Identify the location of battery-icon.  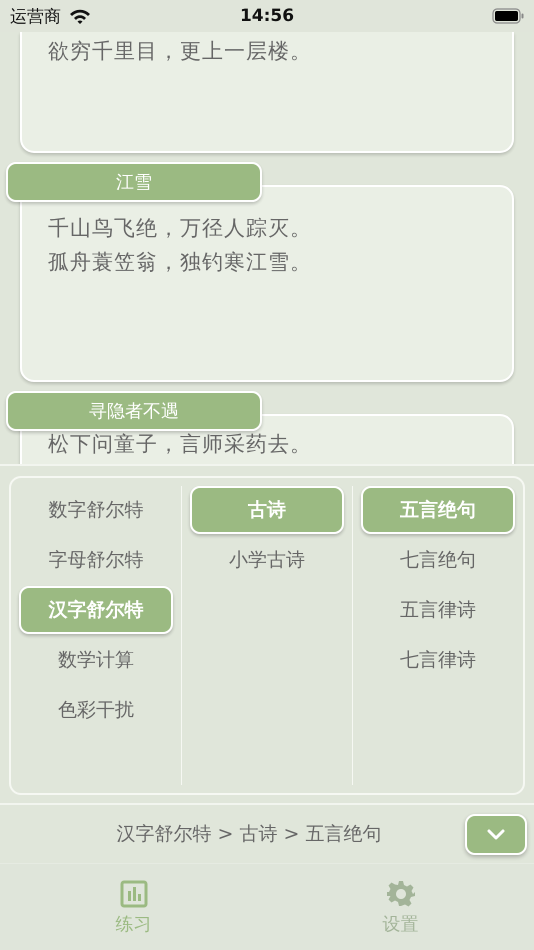
(508, 16).